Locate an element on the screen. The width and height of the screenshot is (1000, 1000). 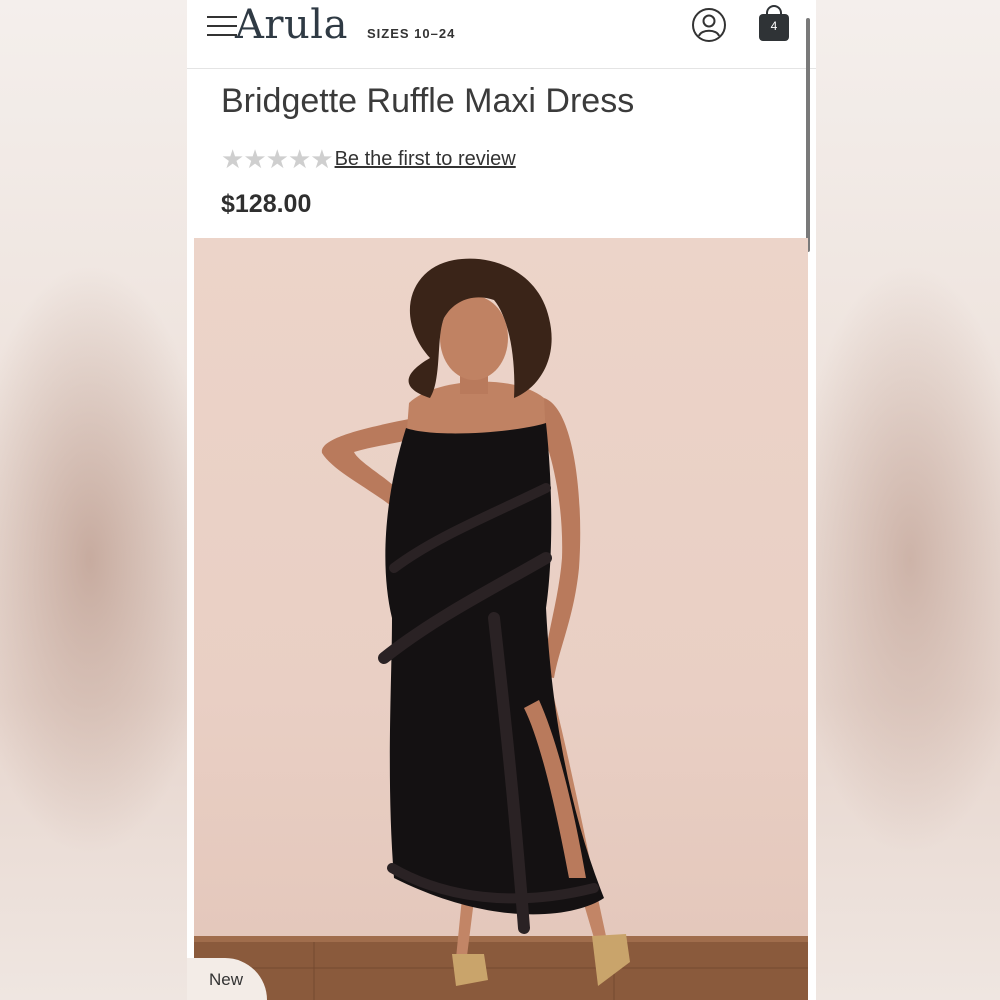
shopping-bag-icon: 4 is located at coordinates (774, 24).